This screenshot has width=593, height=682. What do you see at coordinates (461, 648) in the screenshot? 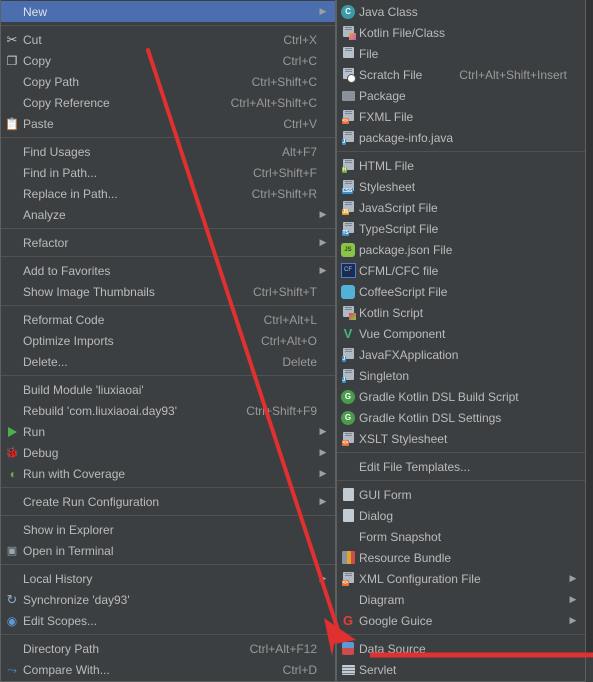
I see `menu-item-data-source: Data Source` at bounding box center [461, 648].